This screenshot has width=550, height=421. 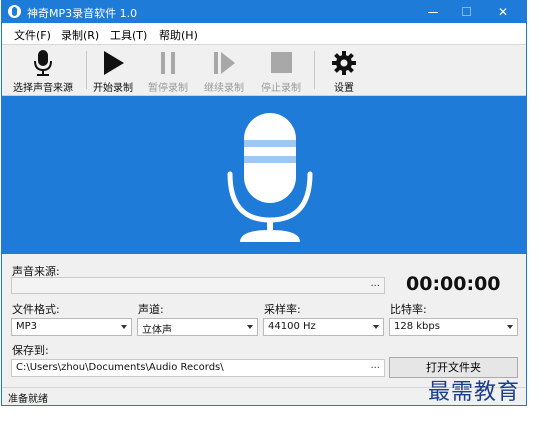 What do you see at coordinates (197, 327) in the screenshot?
I see `channel-select: 立体声` at bounding box center [197, 327].